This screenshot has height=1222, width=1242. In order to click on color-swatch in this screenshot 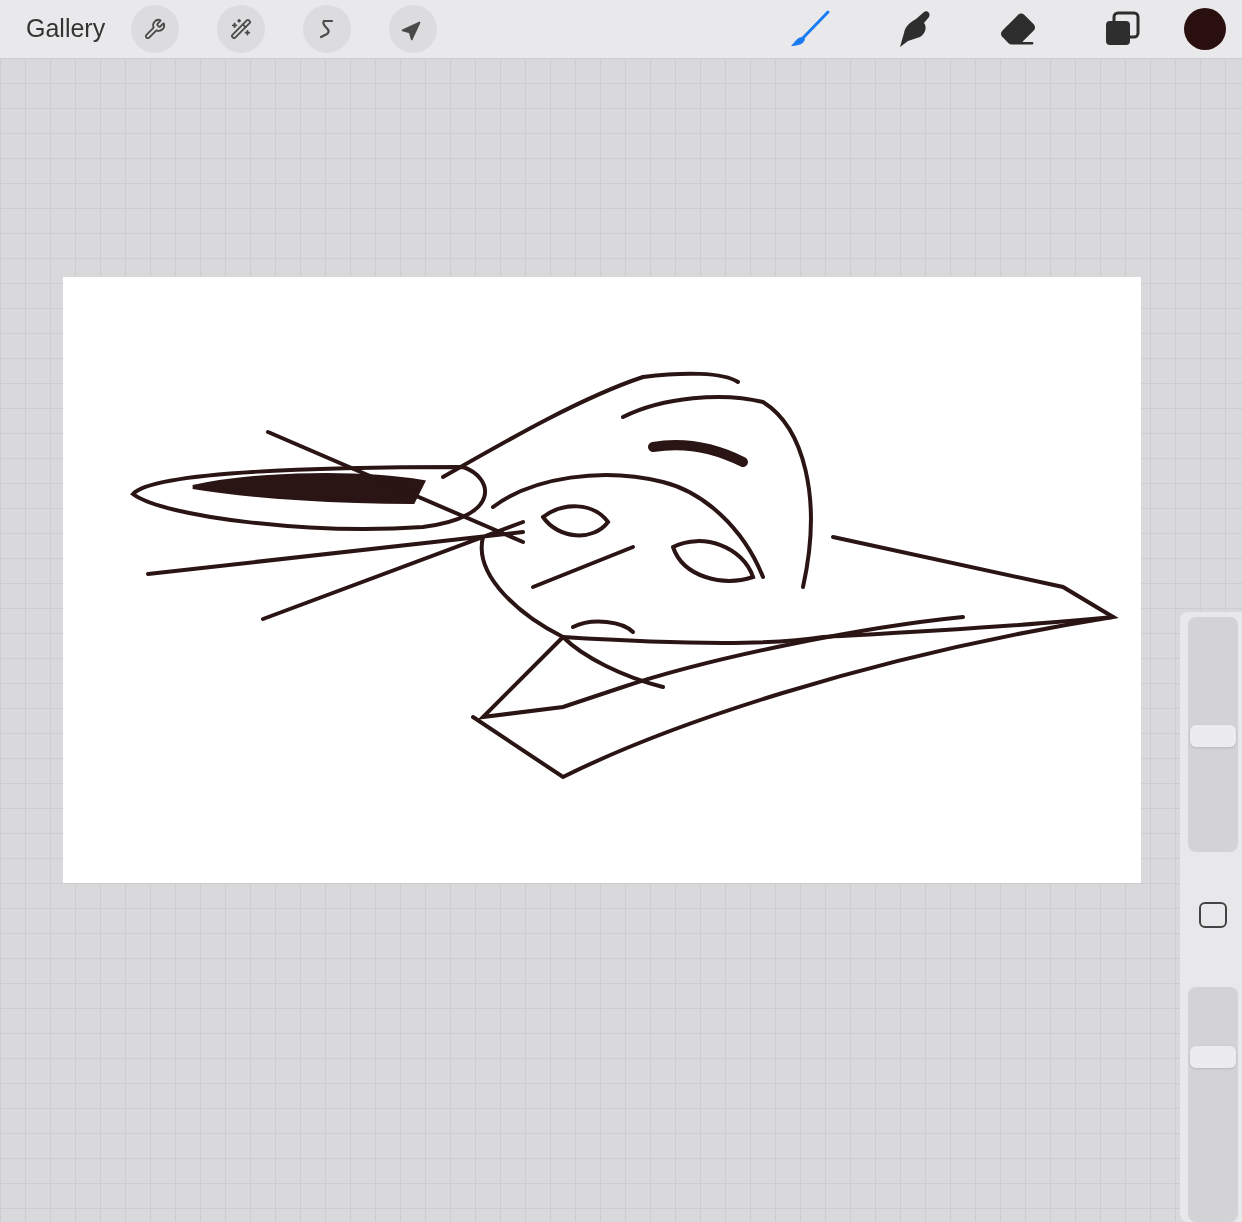, I will do `click(1205, 29)`.